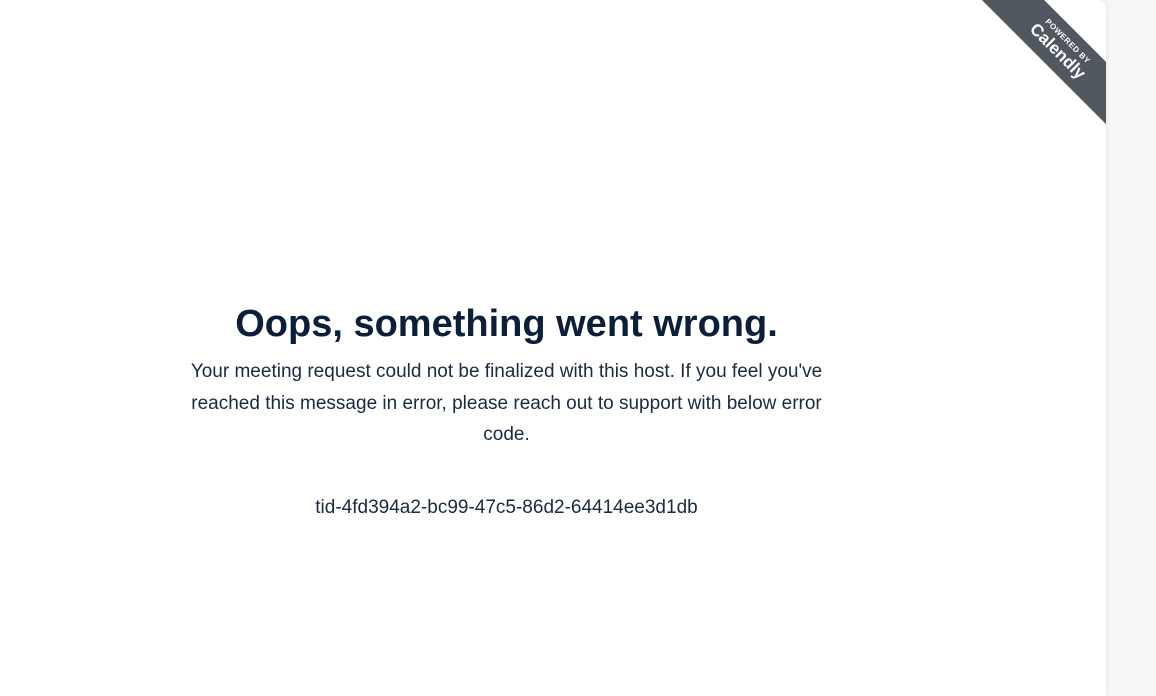 Image resolution: width=1156 pixels, height=696 pixels. I want to click on powered-by-ribbon: POWERED BY Calendly, so click(1035, 72).